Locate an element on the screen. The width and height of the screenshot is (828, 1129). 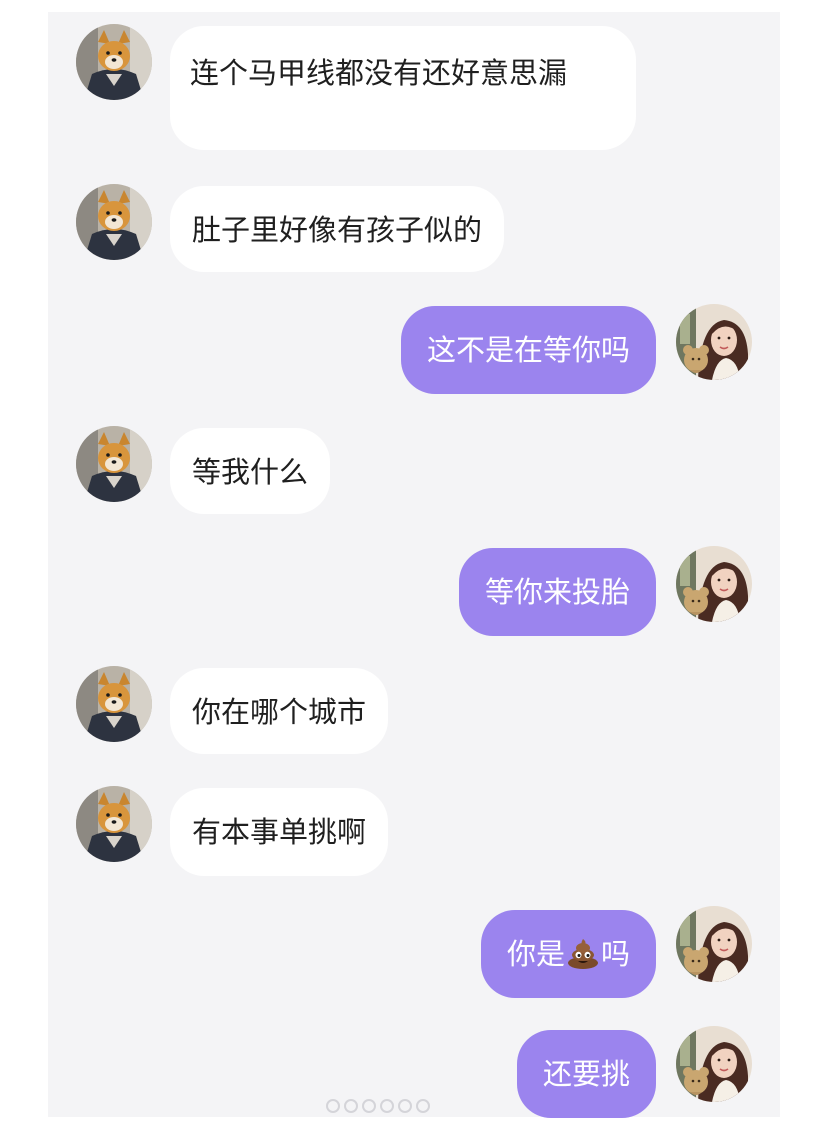
message-text: 你在哪个城市 is located at coordinates (279, 712).